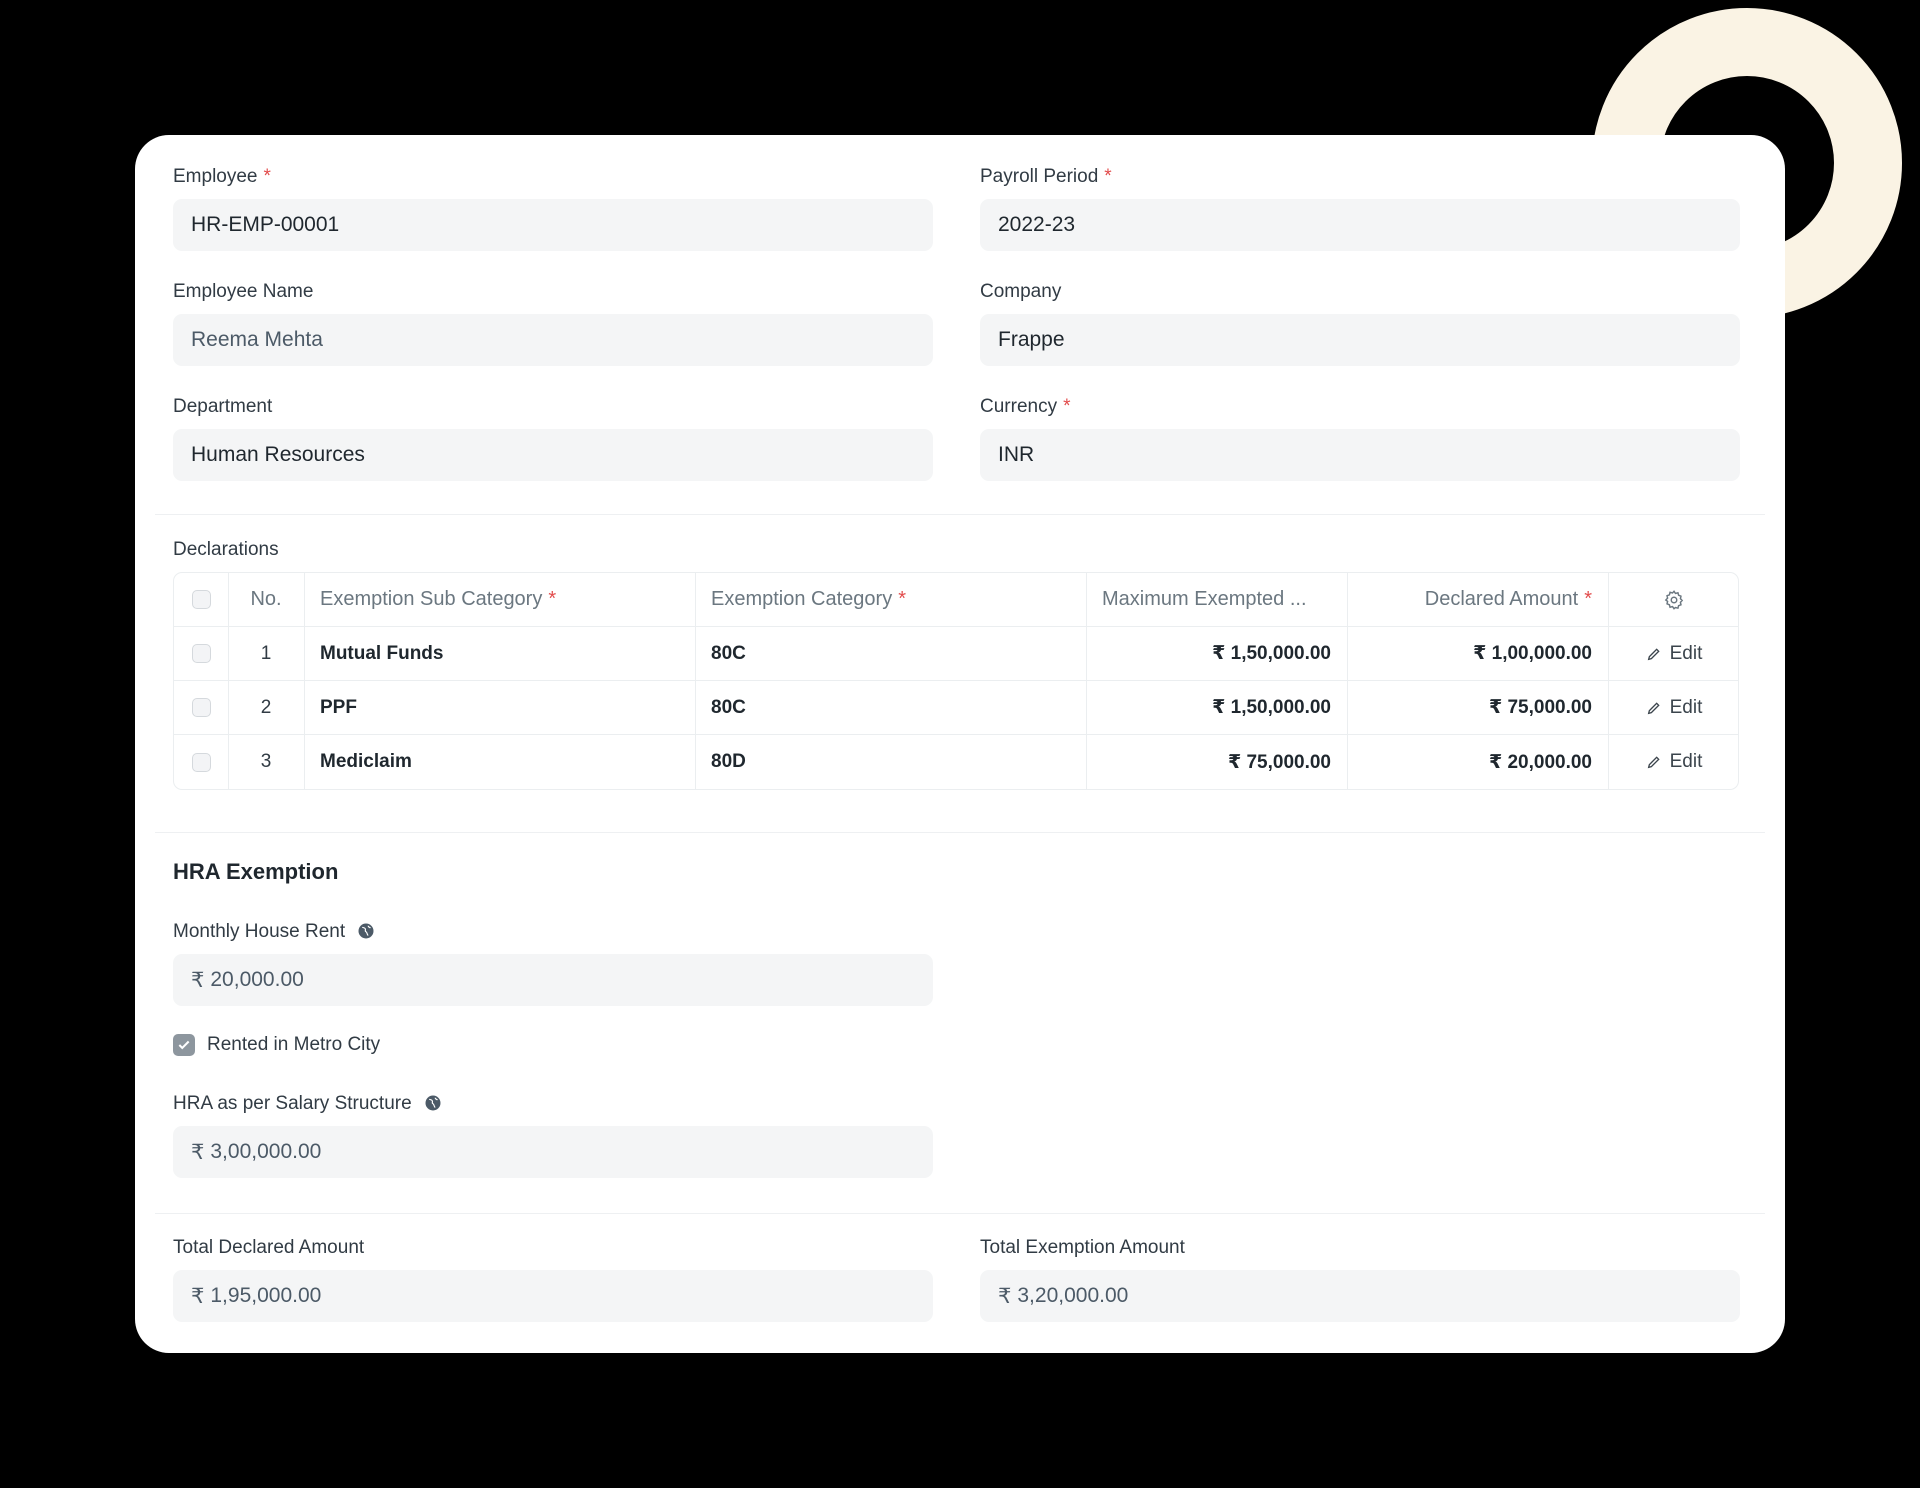  I want to click on employee-label: Employee *, so click(222, 176).